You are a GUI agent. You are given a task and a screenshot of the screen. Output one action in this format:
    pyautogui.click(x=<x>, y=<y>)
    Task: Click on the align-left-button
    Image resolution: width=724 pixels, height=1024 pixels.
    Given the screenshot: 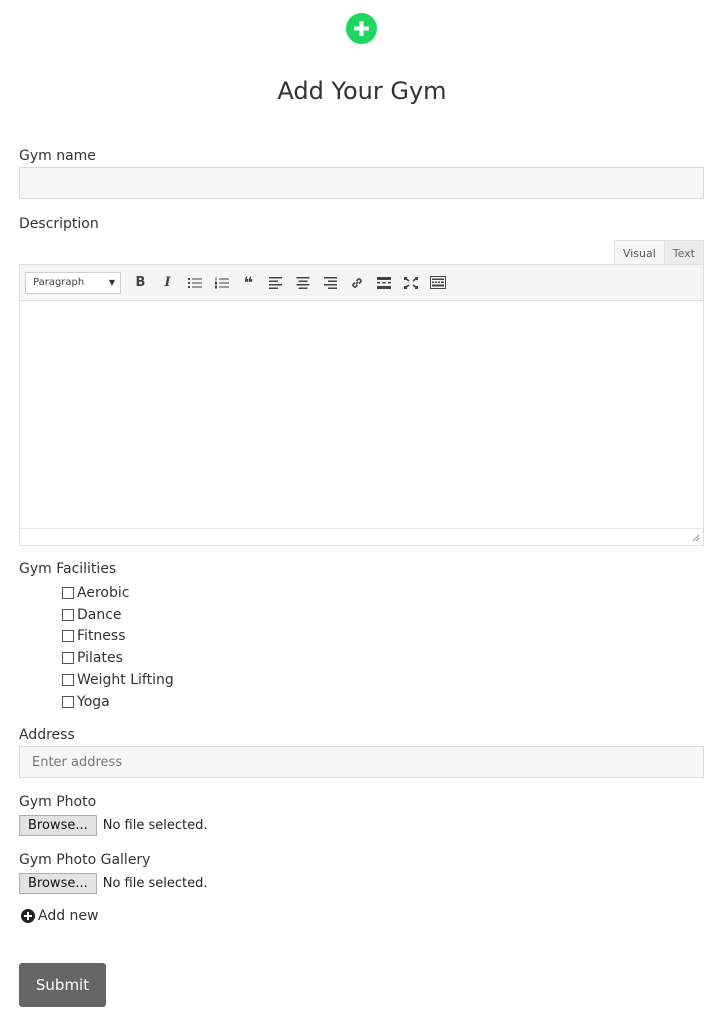 What is the action you would take?
    pyautogui.click(x=275, y=283)
    